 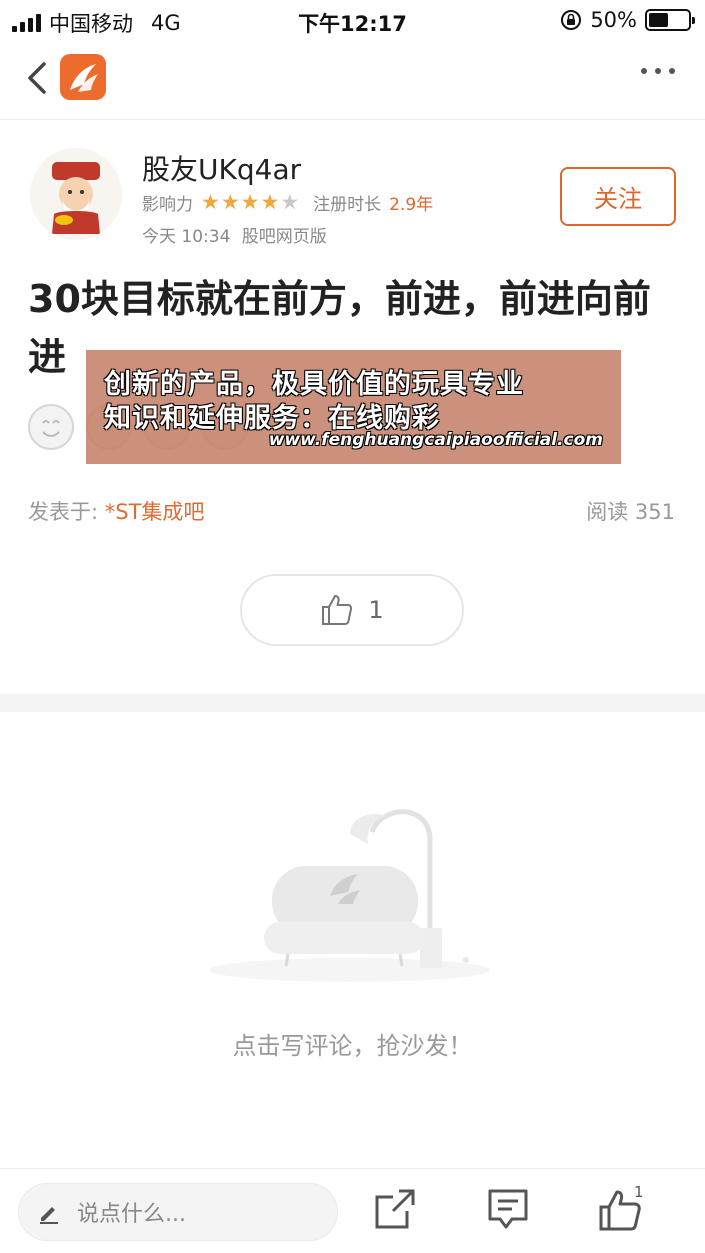 I want to click on status-bar: 中国移动 4G 下午12:17 50%, so click(x=352, y=20).